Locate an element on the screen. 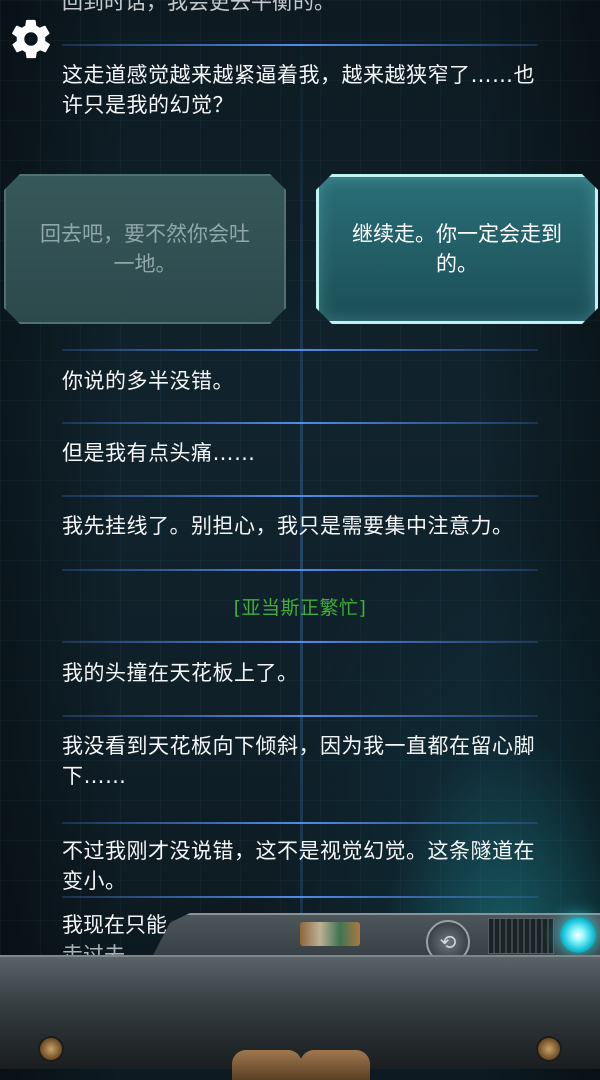 This screenshot has width=600, height=1080. intro-message: 这走道感觉越来越紧逼着我，越来越狭窄了……也许只是我的幻觉？ is located at coordinates (298, 90).